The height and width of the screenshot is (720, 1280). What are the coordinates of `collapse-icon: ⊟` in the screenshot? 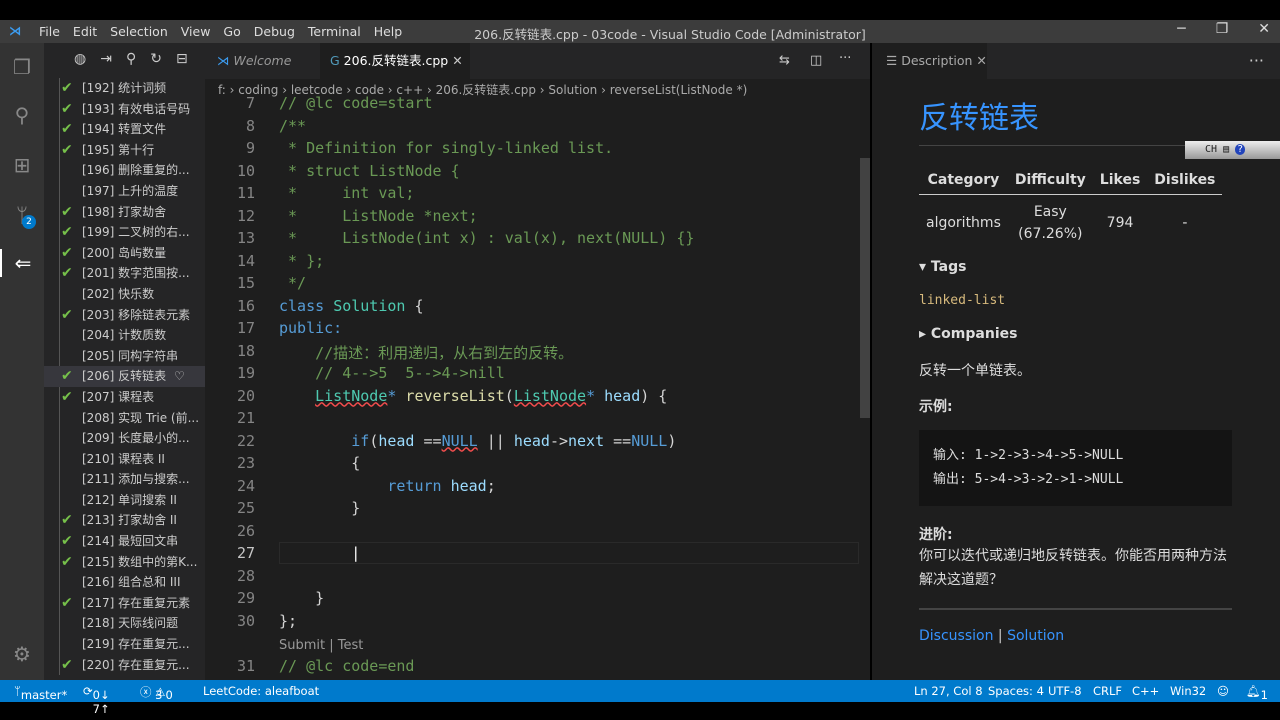 It's located at (182, 59).